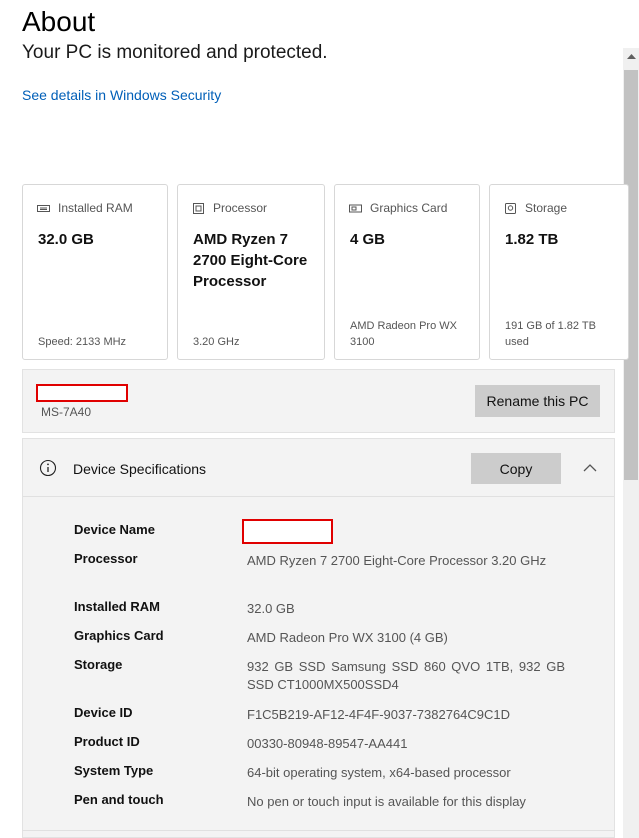  I want to click on redacted-device-name, so click(287, 531).